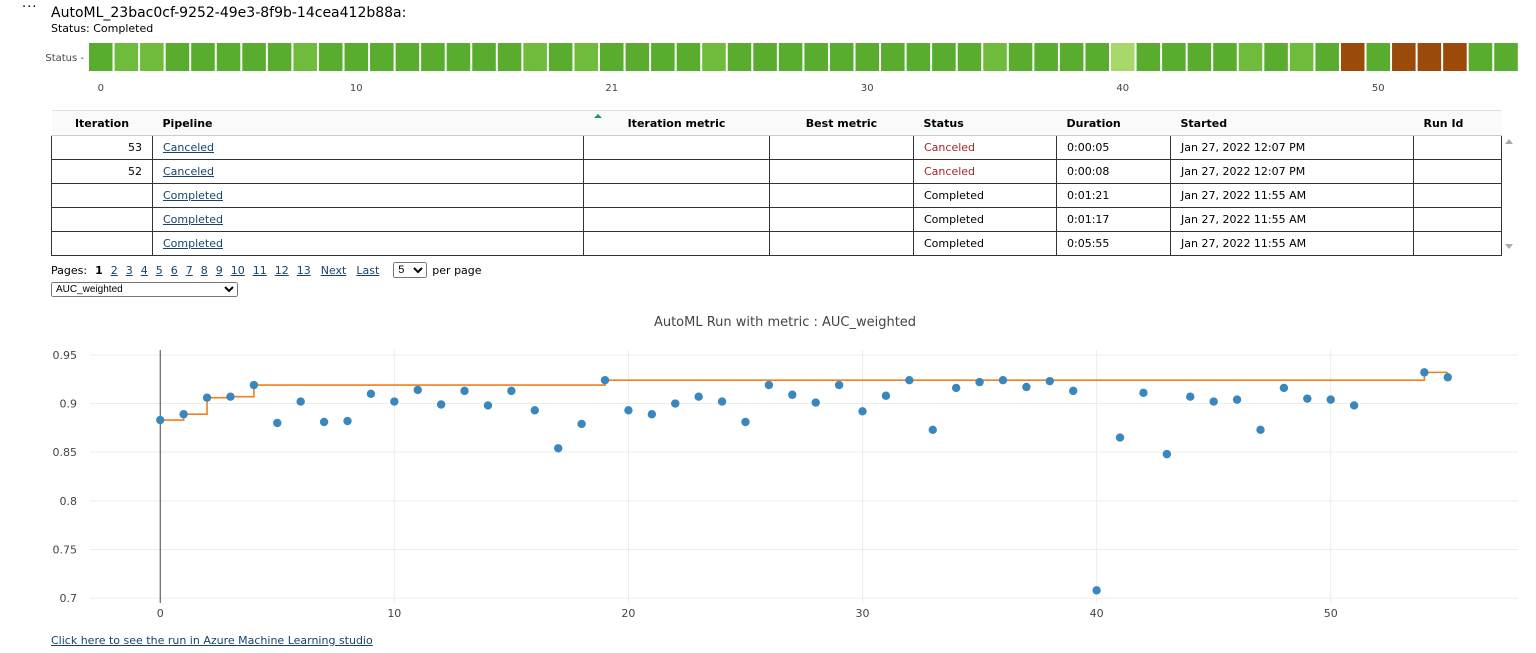  I want to click on page-link: 6, so click(174, 270).